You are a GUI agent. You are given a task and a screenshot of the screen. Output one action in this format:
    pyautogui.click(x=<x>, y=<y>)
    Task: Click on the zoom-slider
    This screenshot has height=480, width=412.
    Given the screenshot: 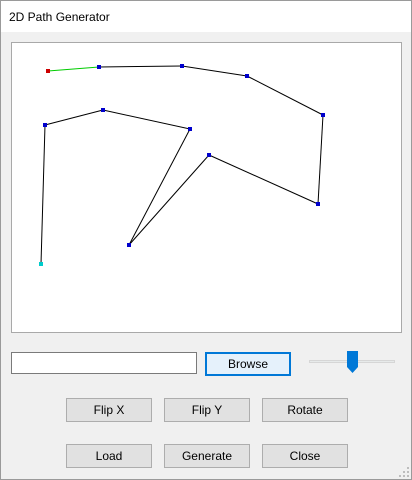 What is the action you would take?
    pyautogui.click(x=352, y=362)
    